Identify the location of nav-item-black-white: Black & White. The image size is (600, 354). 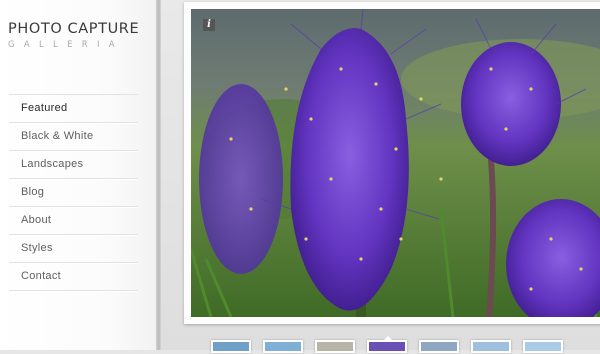
(73, 137).